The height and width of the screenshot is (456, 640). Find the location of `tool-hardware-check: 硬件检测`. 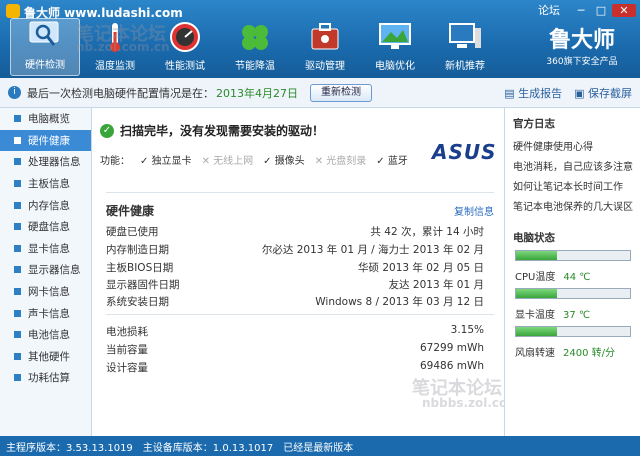

tool-hardware-check: 硬件检测 is located at coordinates (45, 47).